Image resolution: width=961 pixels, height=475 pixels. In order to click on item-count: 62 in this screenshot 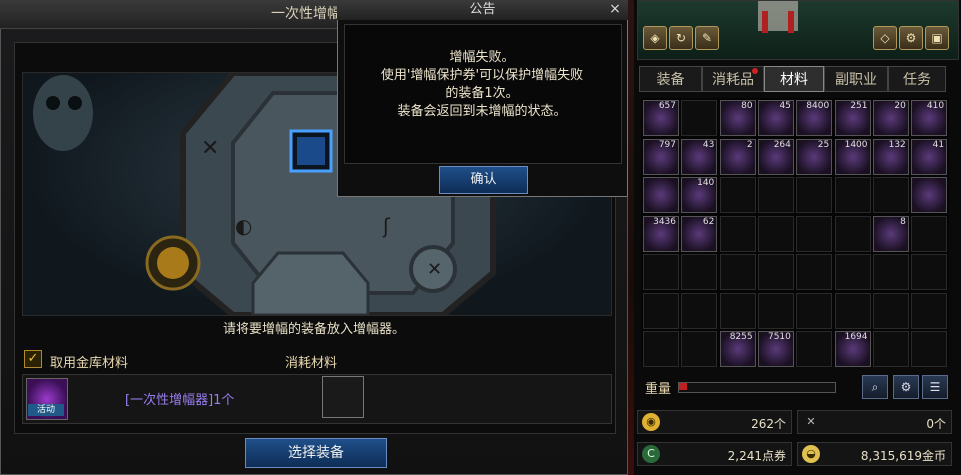, I will do `click(708, 221)`.